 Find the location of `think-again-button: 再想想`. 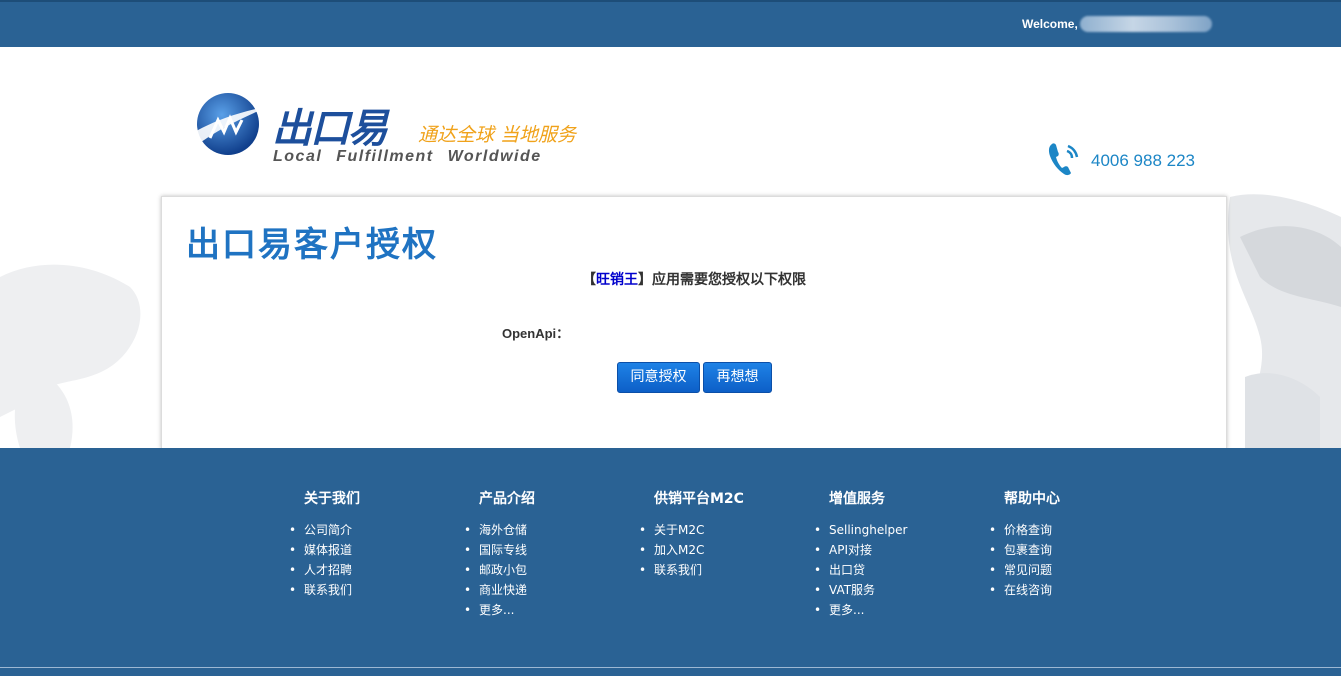

think-again-button: 再想想 is located at coordinates (737, 377).